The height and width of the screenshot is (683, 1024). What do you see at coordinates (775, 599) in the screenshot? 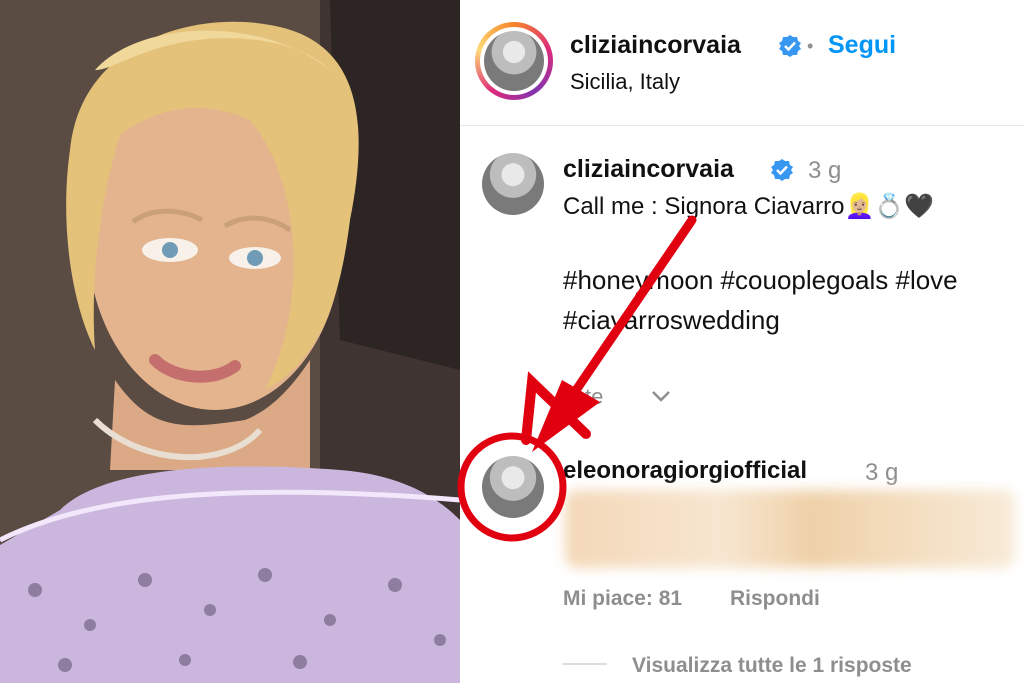
I see `reply-button: Rispondi` at bounding box center [775, 599].